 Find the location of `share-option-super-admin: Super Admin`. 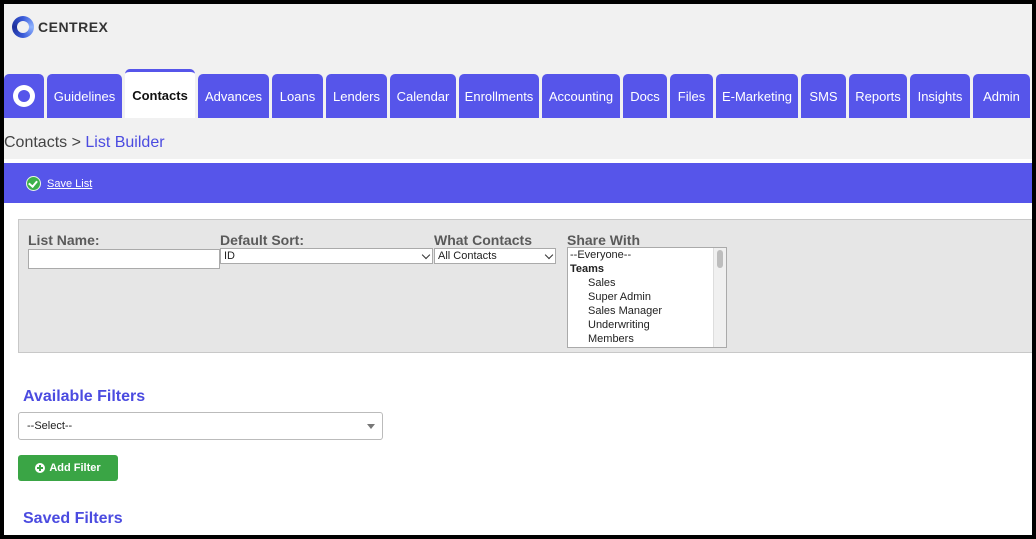

share-option-super-admin: Super Admin is located at coordinates (647, 297).